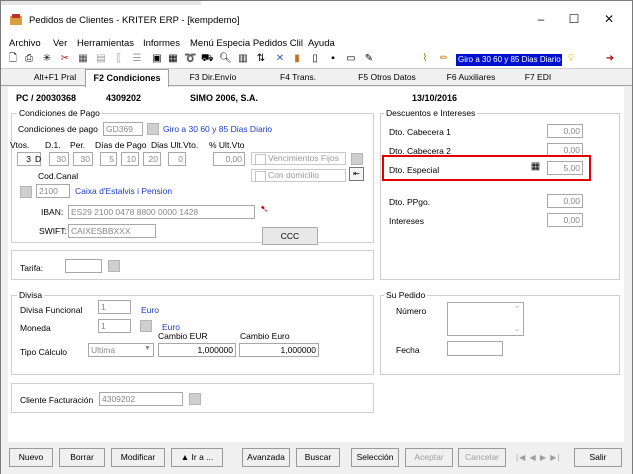  What do you see at coordinates (47, 59) in the screenshot?
I see `asterisk-icon: ✳` at bounding box center [47, 59].